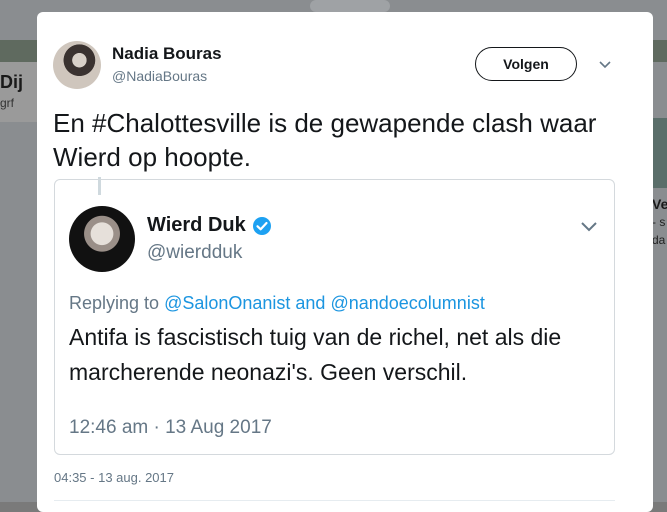 The image size is (667, 512). I want to click on divider, so click(334, 500).